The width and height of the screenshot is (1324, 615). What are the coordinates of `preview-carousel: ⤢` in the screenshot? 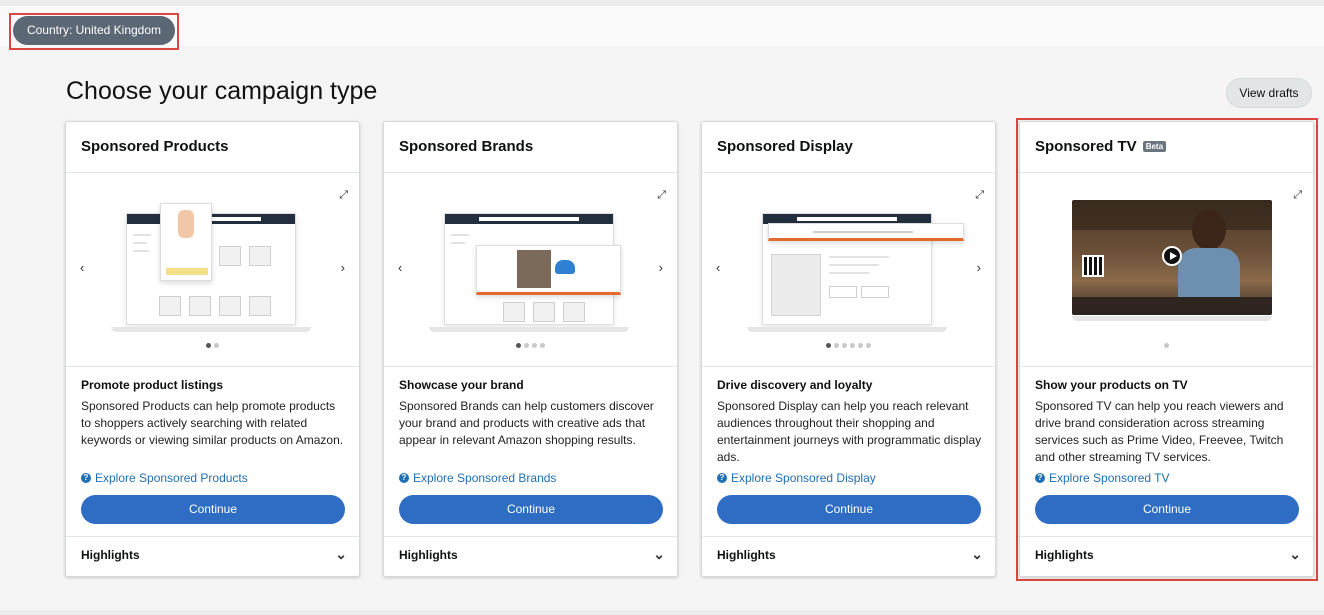 It's located at (1166, 269).